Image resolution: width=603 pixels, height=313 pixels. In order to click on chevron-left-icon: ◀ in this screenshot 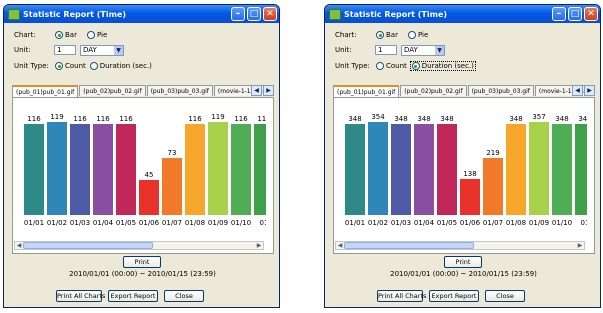, I will do `click(256, 90)`.